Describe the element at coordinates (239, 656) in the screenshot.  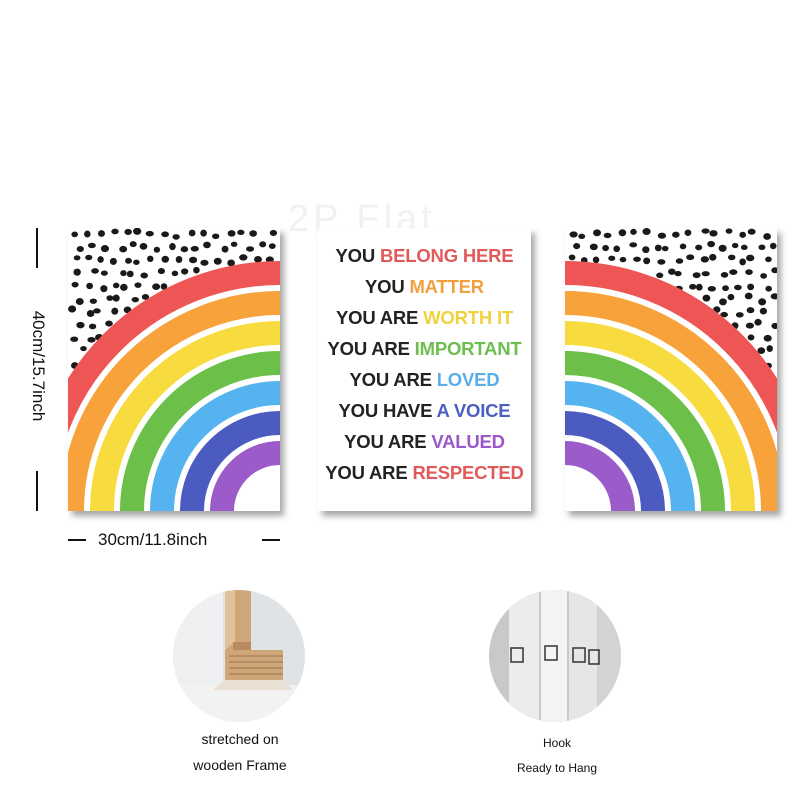
I see `wooden-frame-illustration` at that location.